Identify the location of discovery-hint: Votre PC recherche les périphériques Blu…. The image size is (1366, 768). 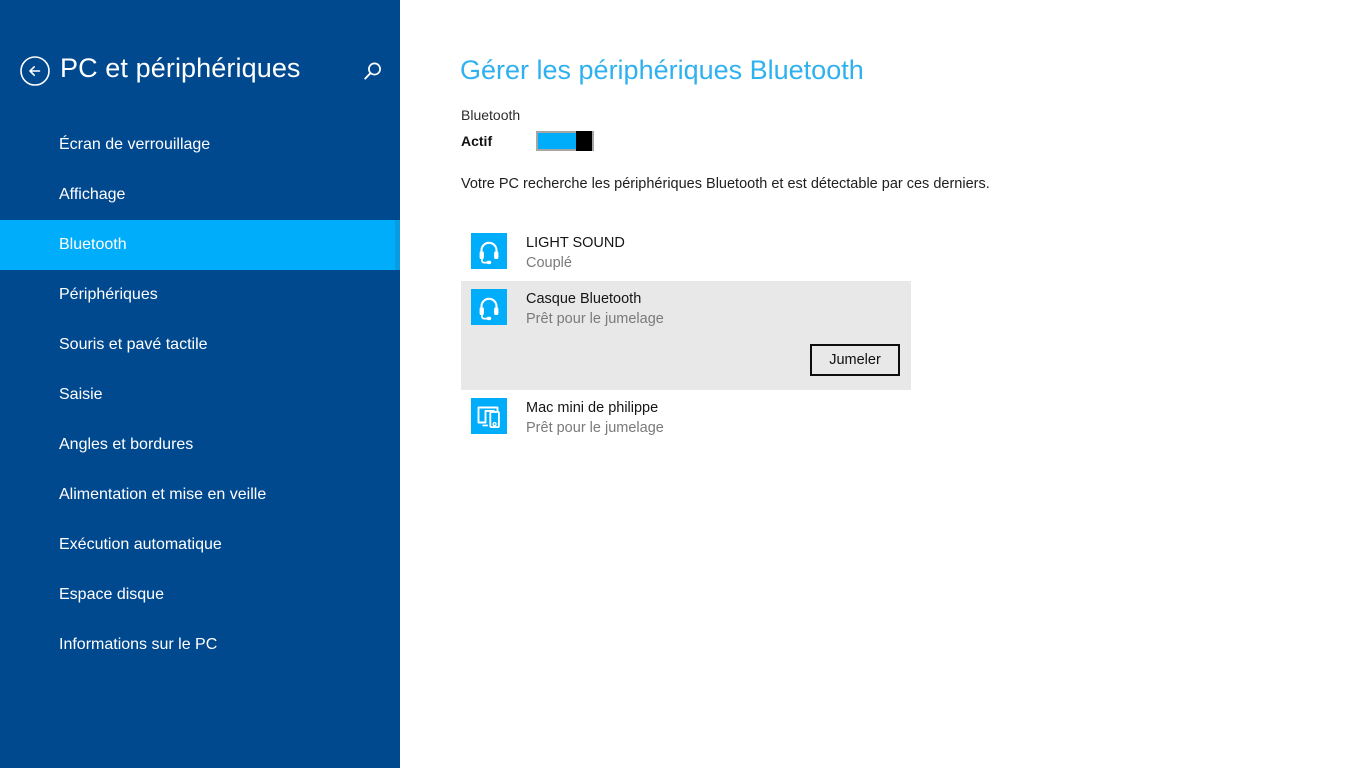
(725, 184).